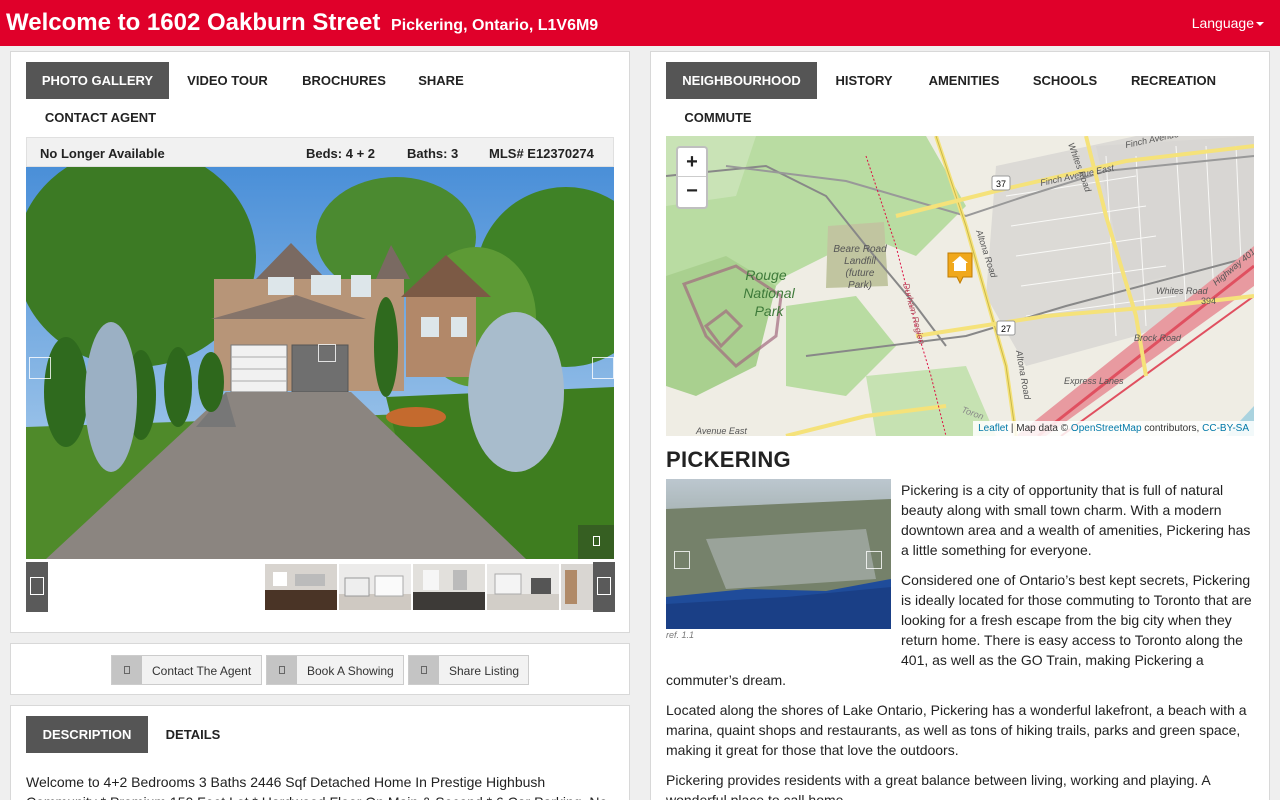 The width and height of the screenshot is (1280, 800). Describe the element at coordinates (860, 261) in the screenshot. I see `map-label-landfill-2: Landfill` at that location.